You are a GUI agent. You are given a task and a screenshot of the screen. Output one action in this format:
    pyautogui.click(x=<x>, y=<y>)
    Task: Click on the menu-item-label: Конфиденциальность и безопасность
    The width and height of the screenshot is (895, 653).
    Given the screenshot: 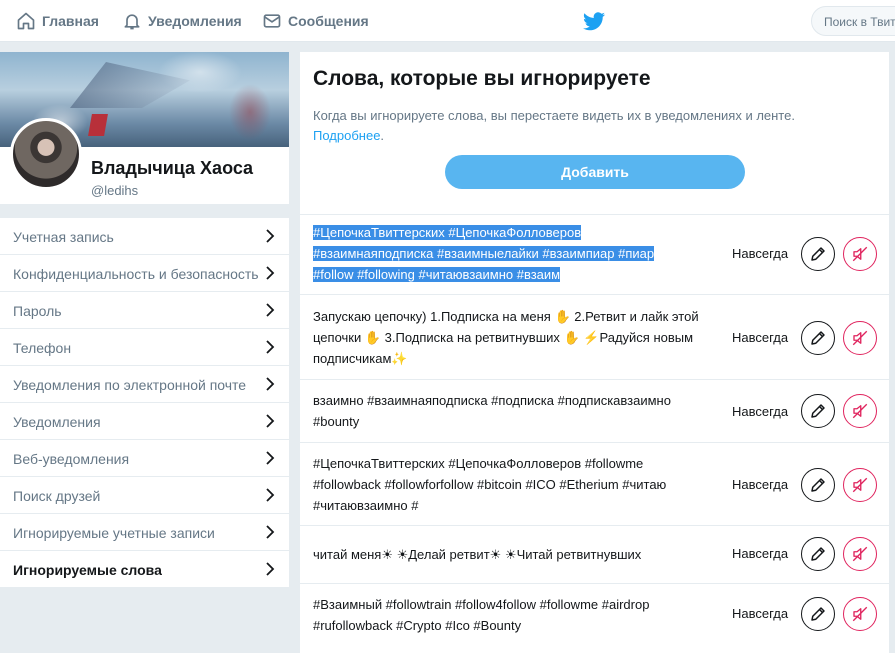 What is the action you would take?
    pyautogui.click(x=136, y=274)
    